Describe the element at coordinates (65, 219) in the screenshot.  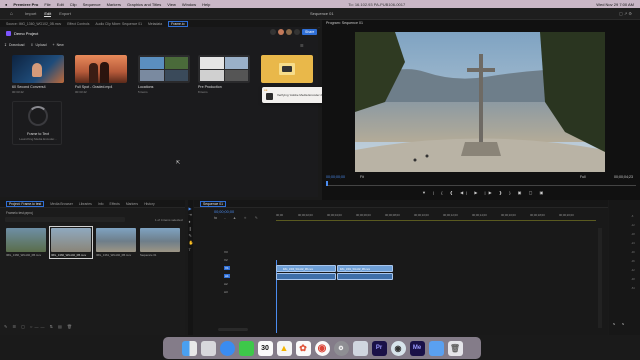
I see `project-search-input` at that location.